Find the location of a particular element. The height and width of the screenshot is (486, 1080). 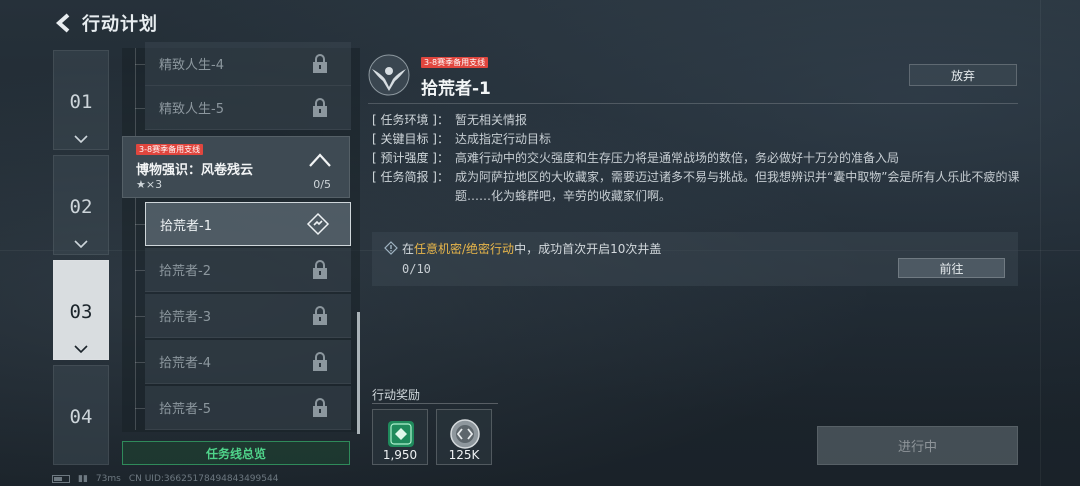

mission-line-overview-button: 任务线总览 is located at coordinates (236, 453).